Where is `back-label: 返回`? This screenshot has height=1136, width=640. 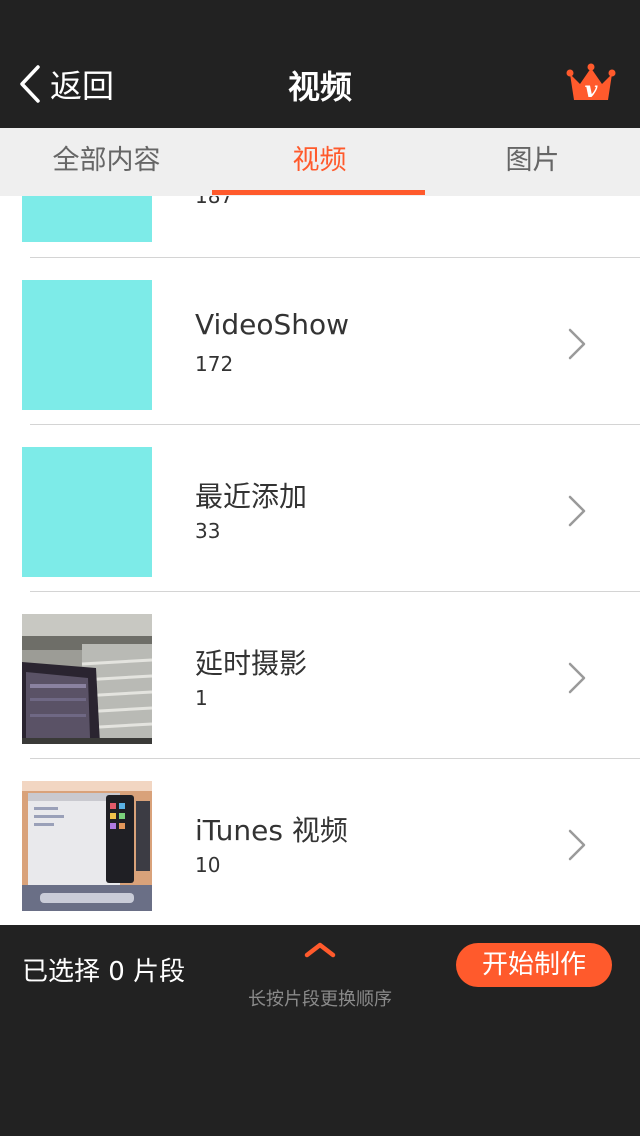 back-label: 返回 is located at coordinates (82, 86).